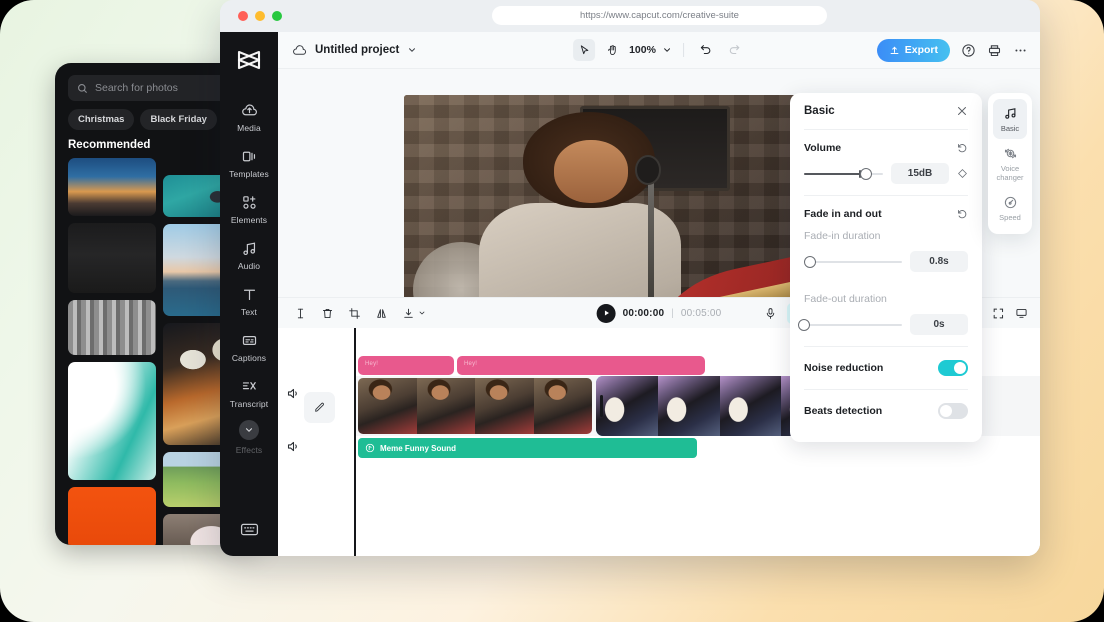 The image size is (1104, 622). Describe the element at coordinates (962, 111) in the screenshot. I see `close-icon` at that location.